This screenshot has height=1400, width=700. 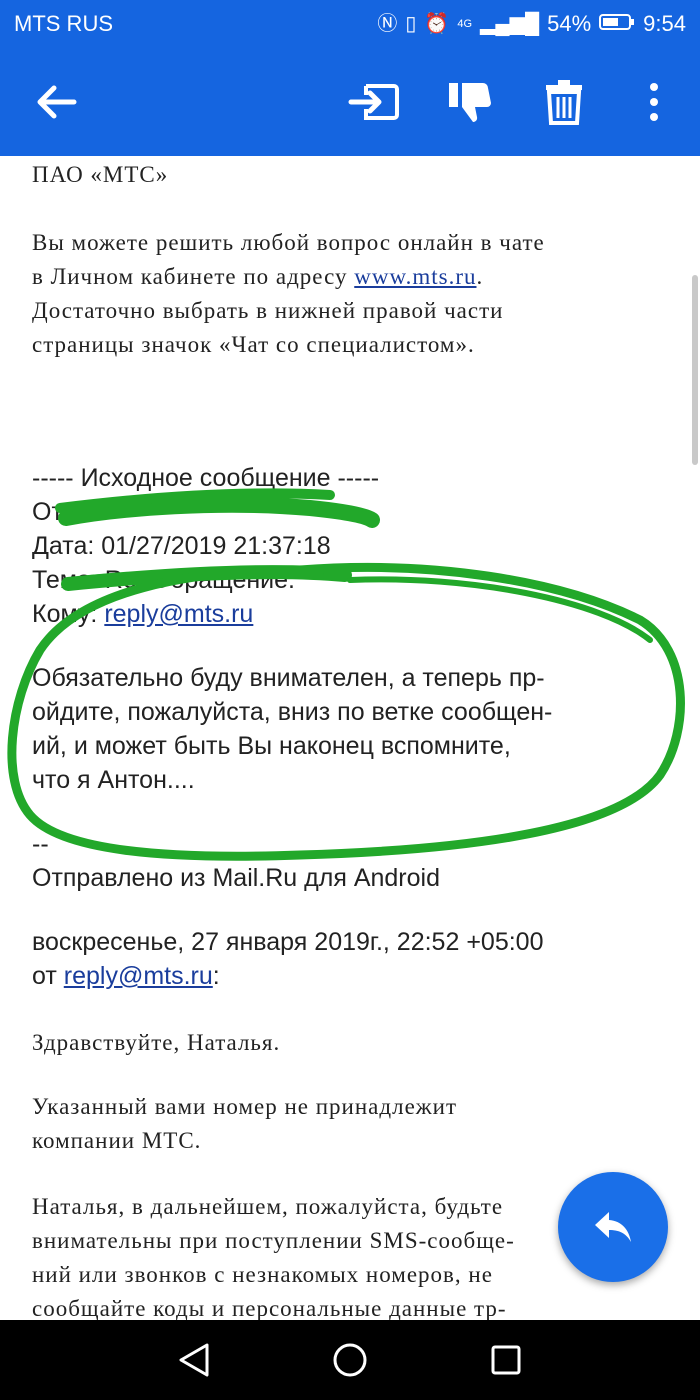 What do you see at coordinates (262, 1274) in the screenshot?
I see `para2-line-3: ний или звонков с незнакомых номеров, не` at bounding box center [262, 1274].